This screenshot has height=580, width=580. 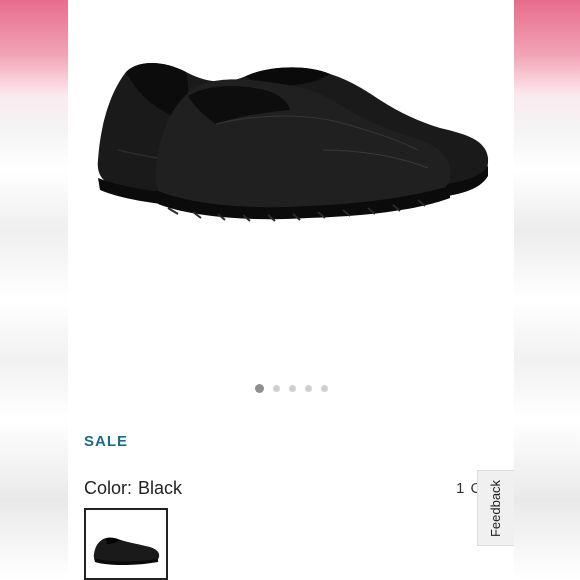 I want to click on color-label: Color:, so click(x=108, y=488).